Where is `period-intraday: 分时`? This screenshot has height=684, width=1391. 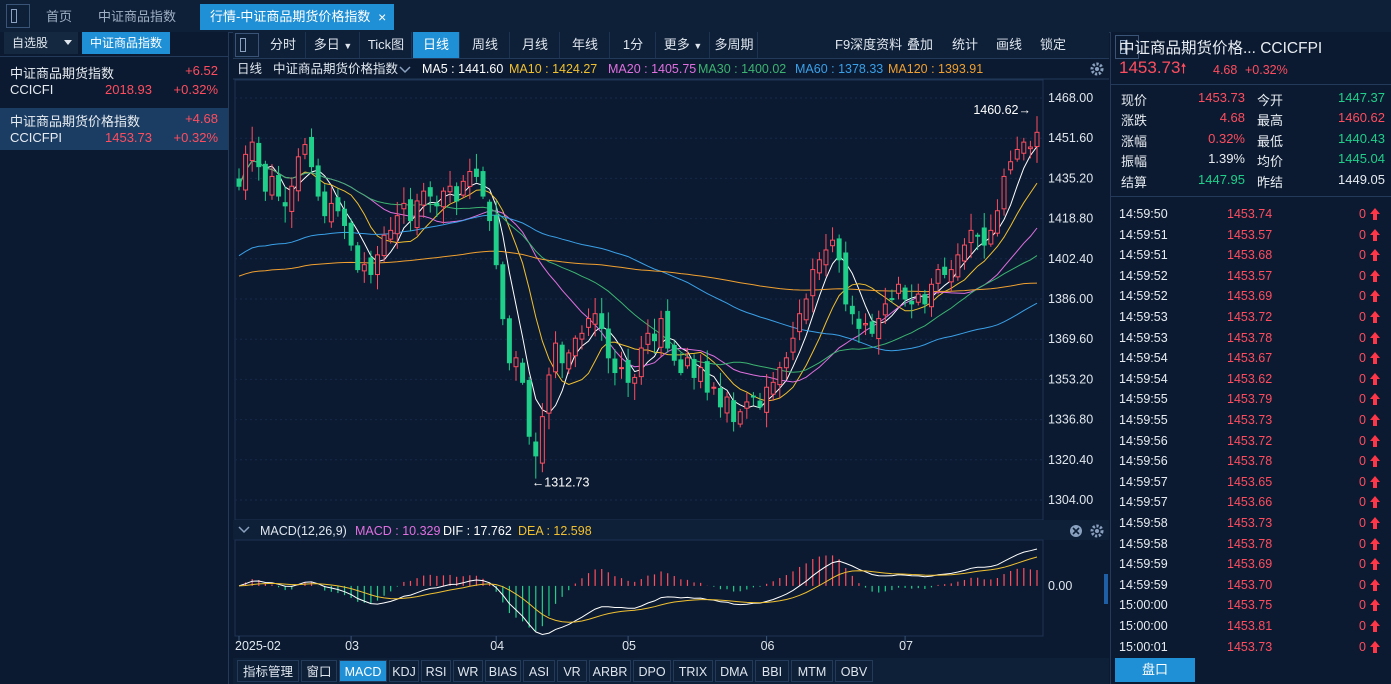
period-intraday: 分时 is located at coordinates (283, 45).